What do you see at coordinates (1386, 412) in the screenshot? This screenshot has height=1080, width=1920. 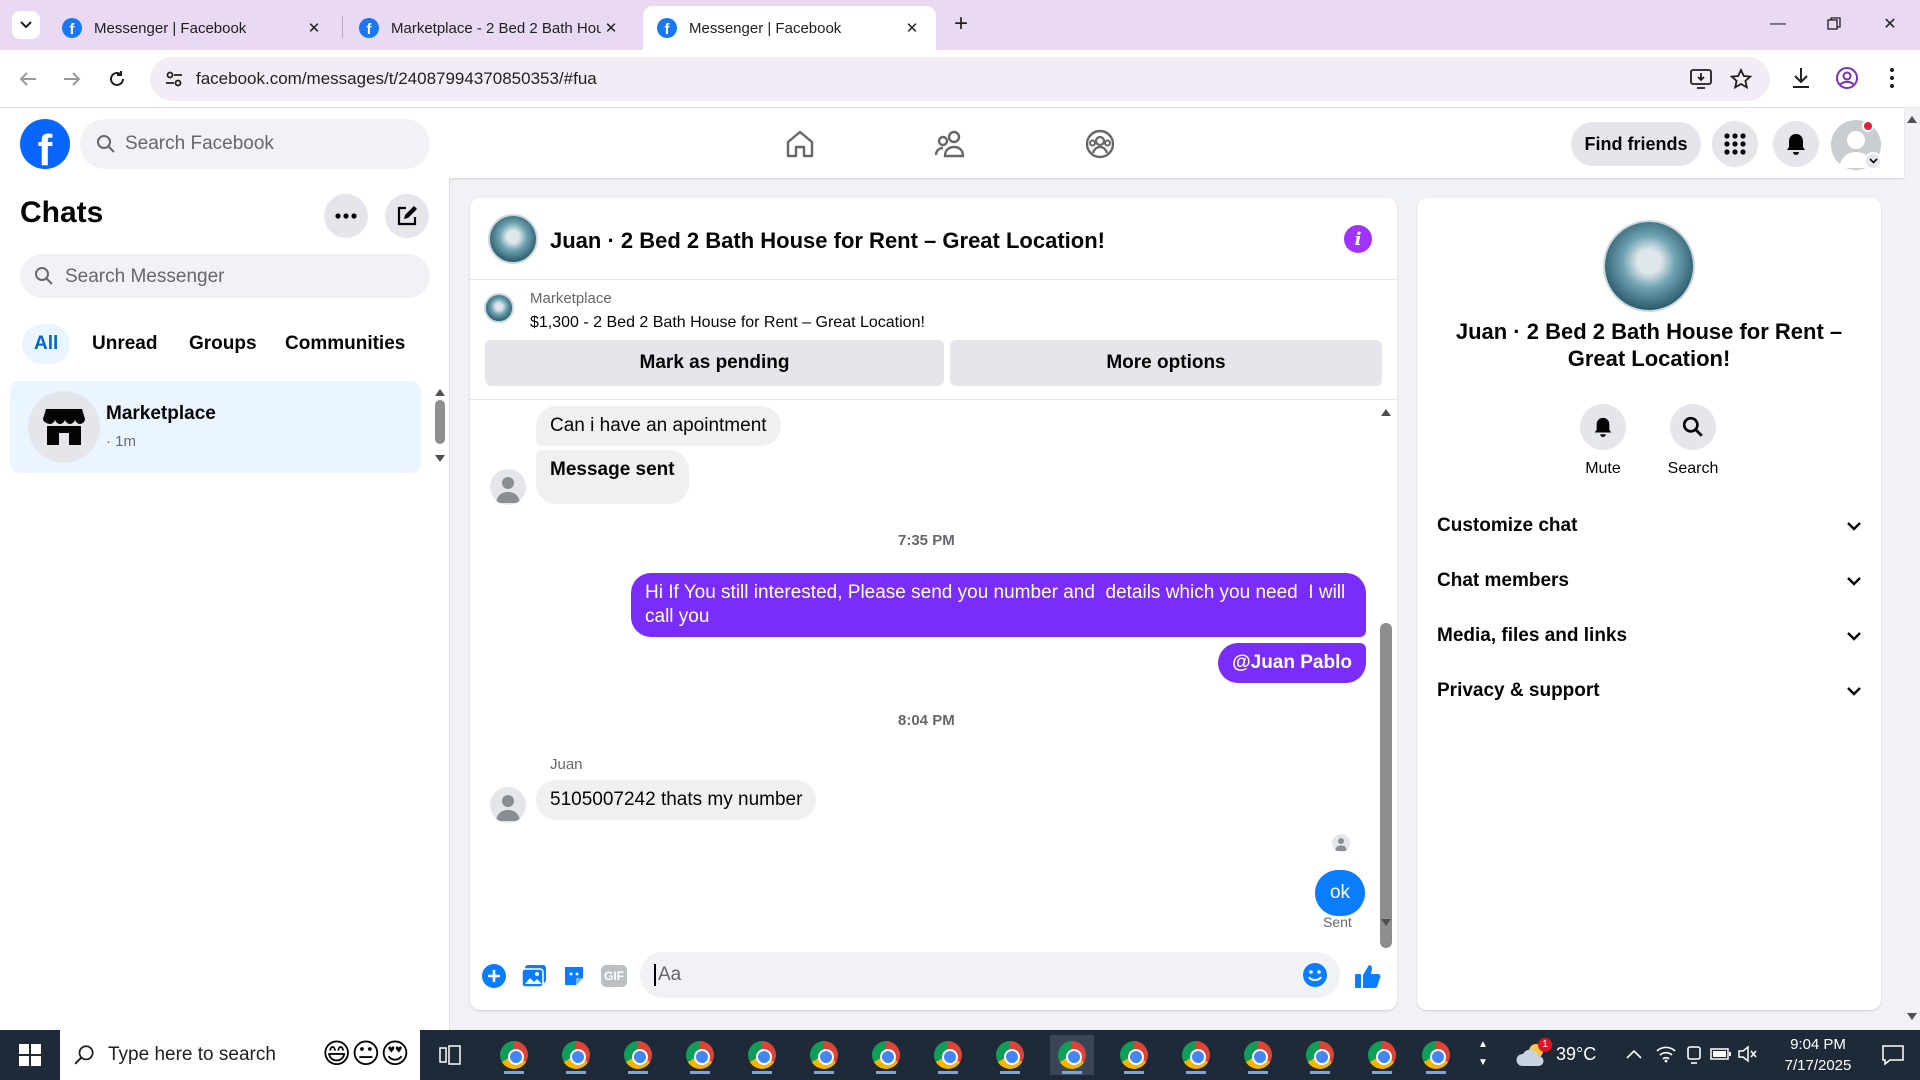 I see `messages-scroll-up-icon` at bounding box center [1386, 412].